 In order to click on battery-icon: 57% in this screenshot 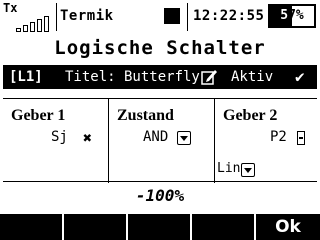, I will do `click(292, 16)`.